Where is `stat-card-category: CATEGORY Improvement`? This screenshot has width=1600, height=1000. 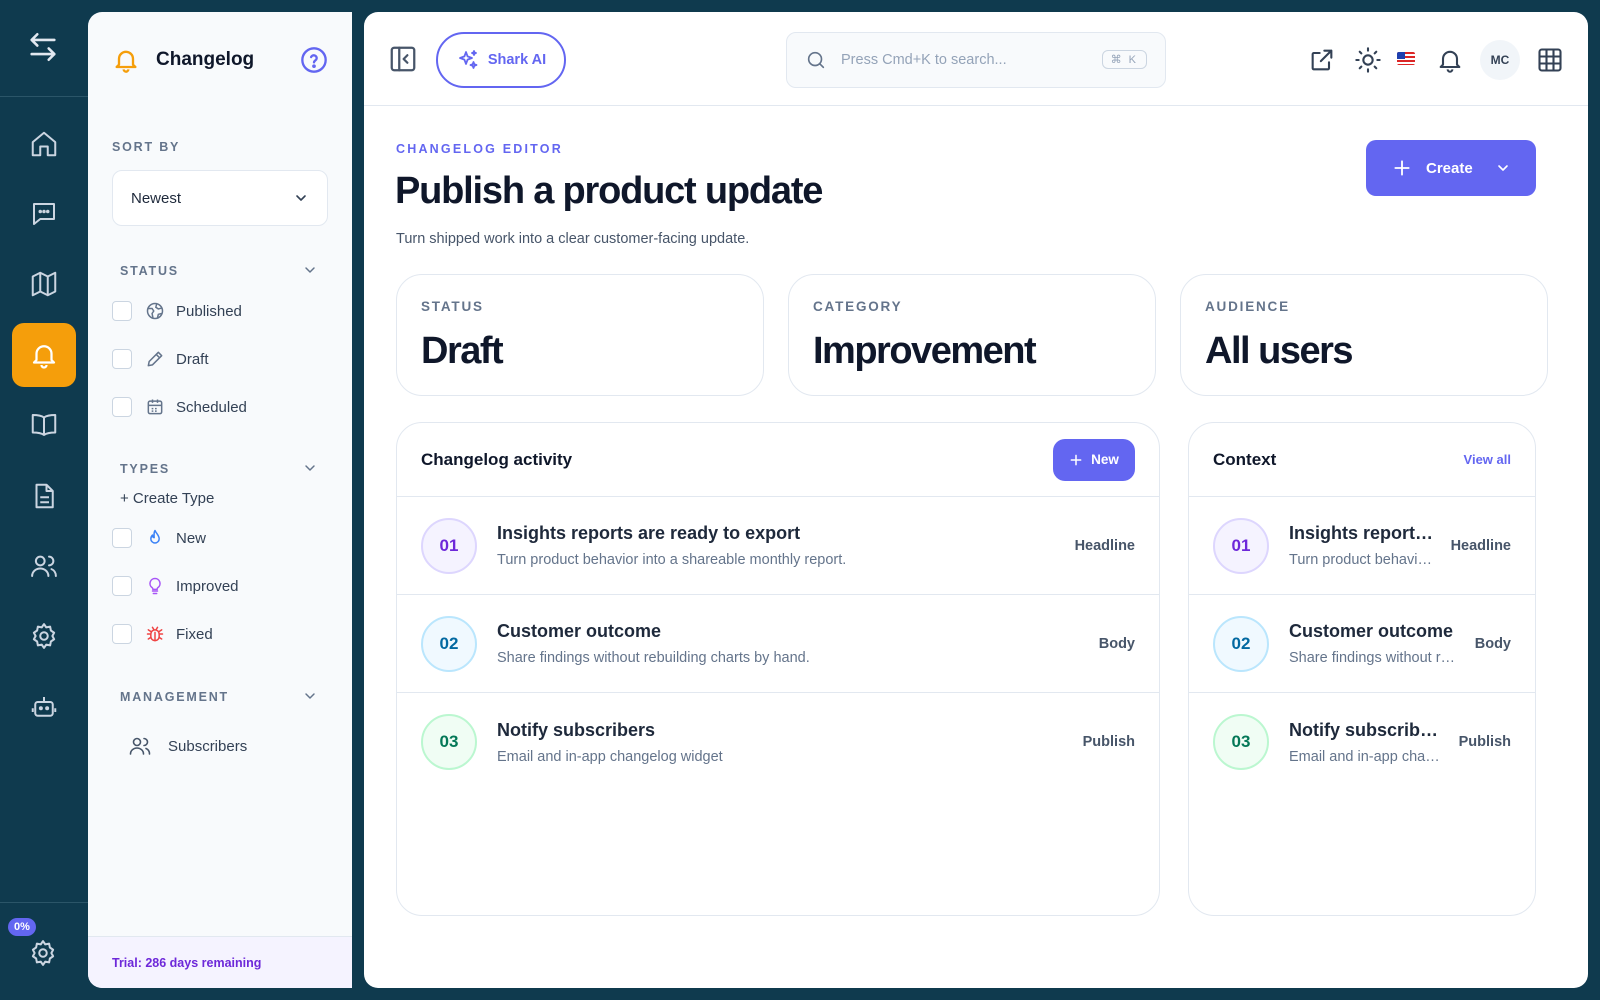 stat-card-category: CATEGORY Improvement is located at coordinates (972, 335).